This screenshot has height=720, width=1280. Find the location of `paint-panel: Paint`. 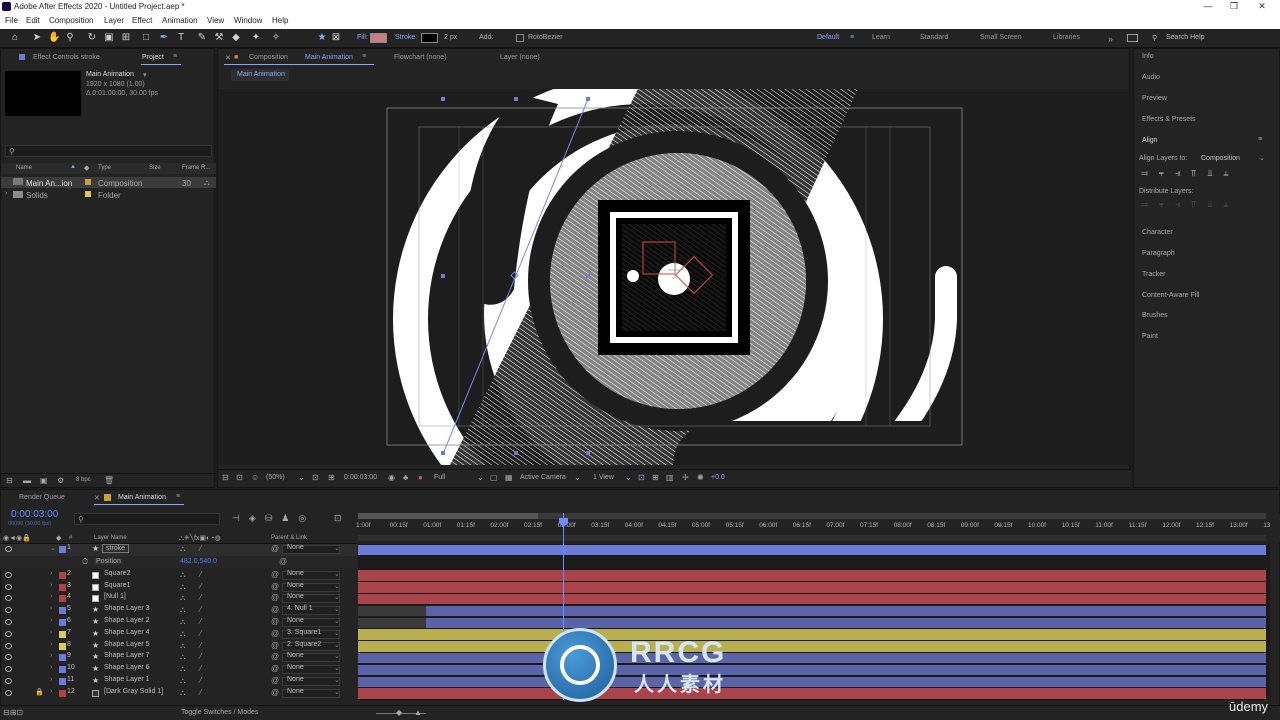

paint-panel: Paint is located at coordinates (1150, 336).